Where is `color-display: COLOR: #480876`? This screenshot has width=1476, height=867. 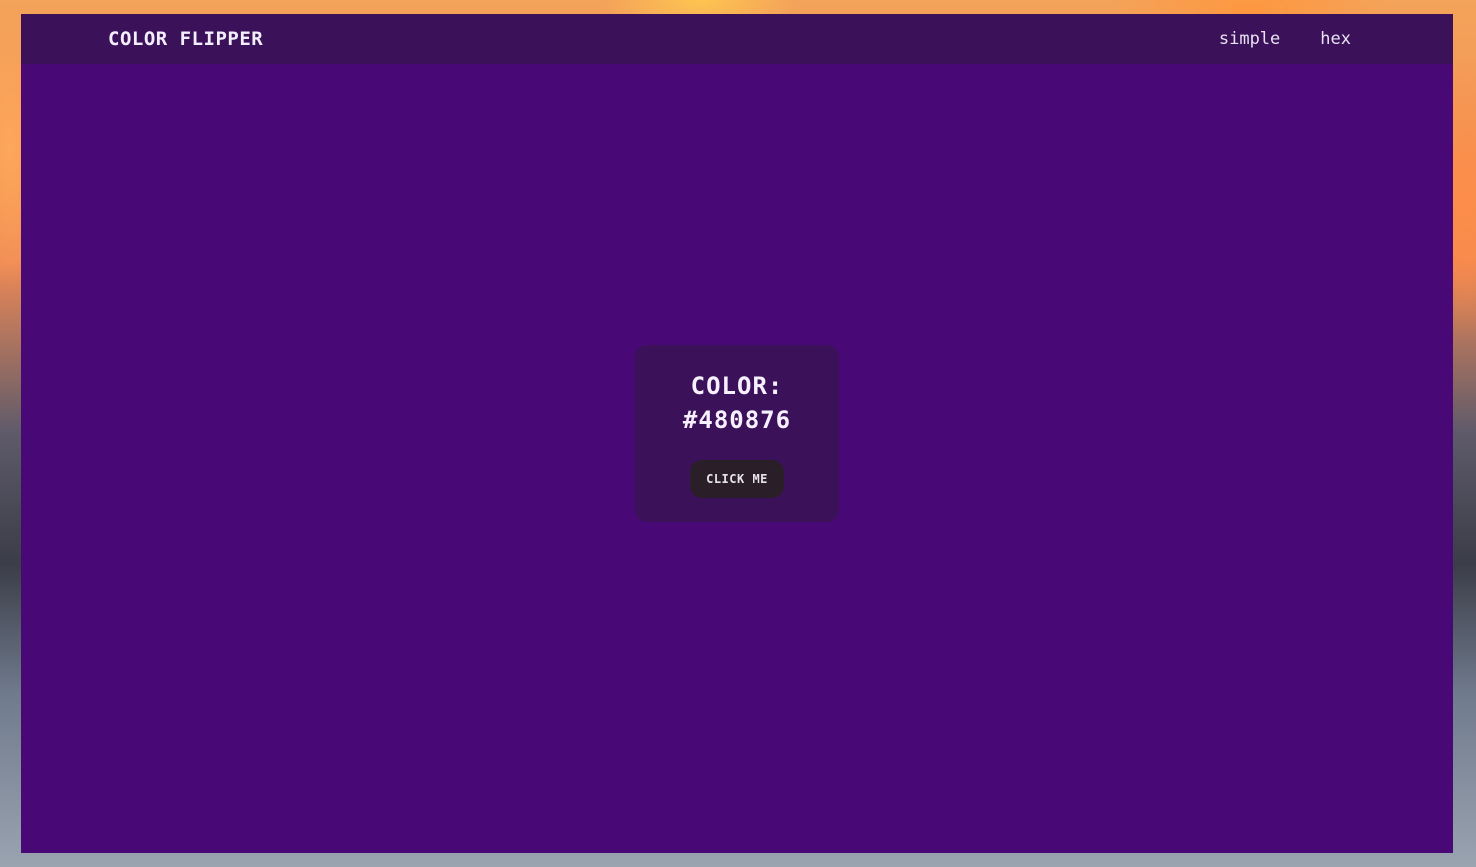 color-display: COLOR: #480876 is located at coordinates (737, 403).